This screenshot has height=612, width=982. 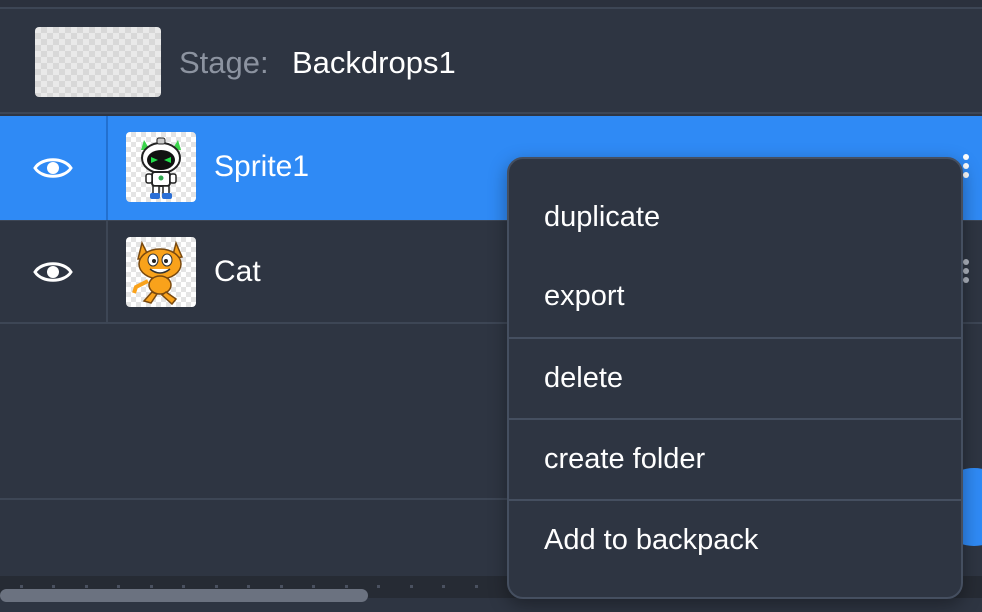 I want to click on stage-thumbnail, so click(x=98, y=62).